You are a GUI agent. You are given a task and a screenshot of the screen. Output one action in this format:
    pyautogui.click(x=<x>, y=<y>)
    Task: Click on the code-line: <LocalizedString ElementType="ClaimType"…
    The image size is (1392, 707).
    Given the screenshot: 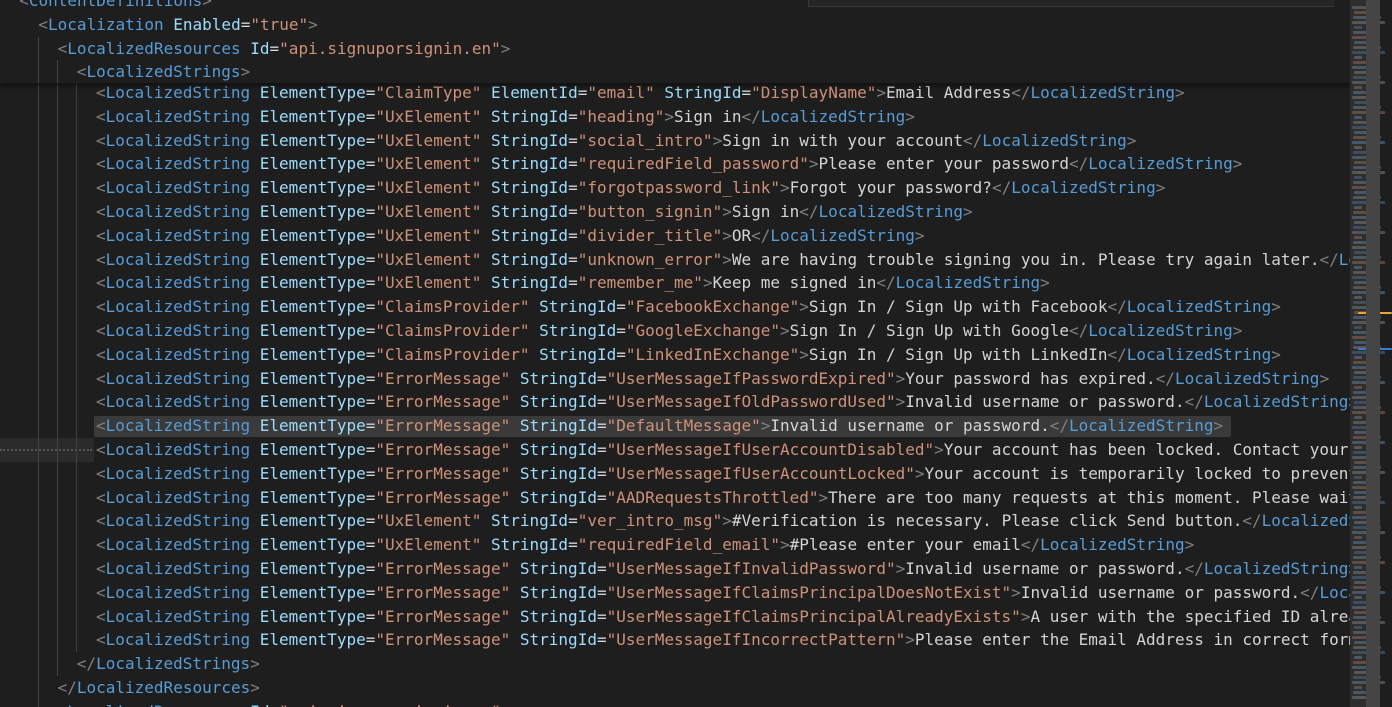 What is the action you would take?
    pyautogui.click(x=675, y=93)
    